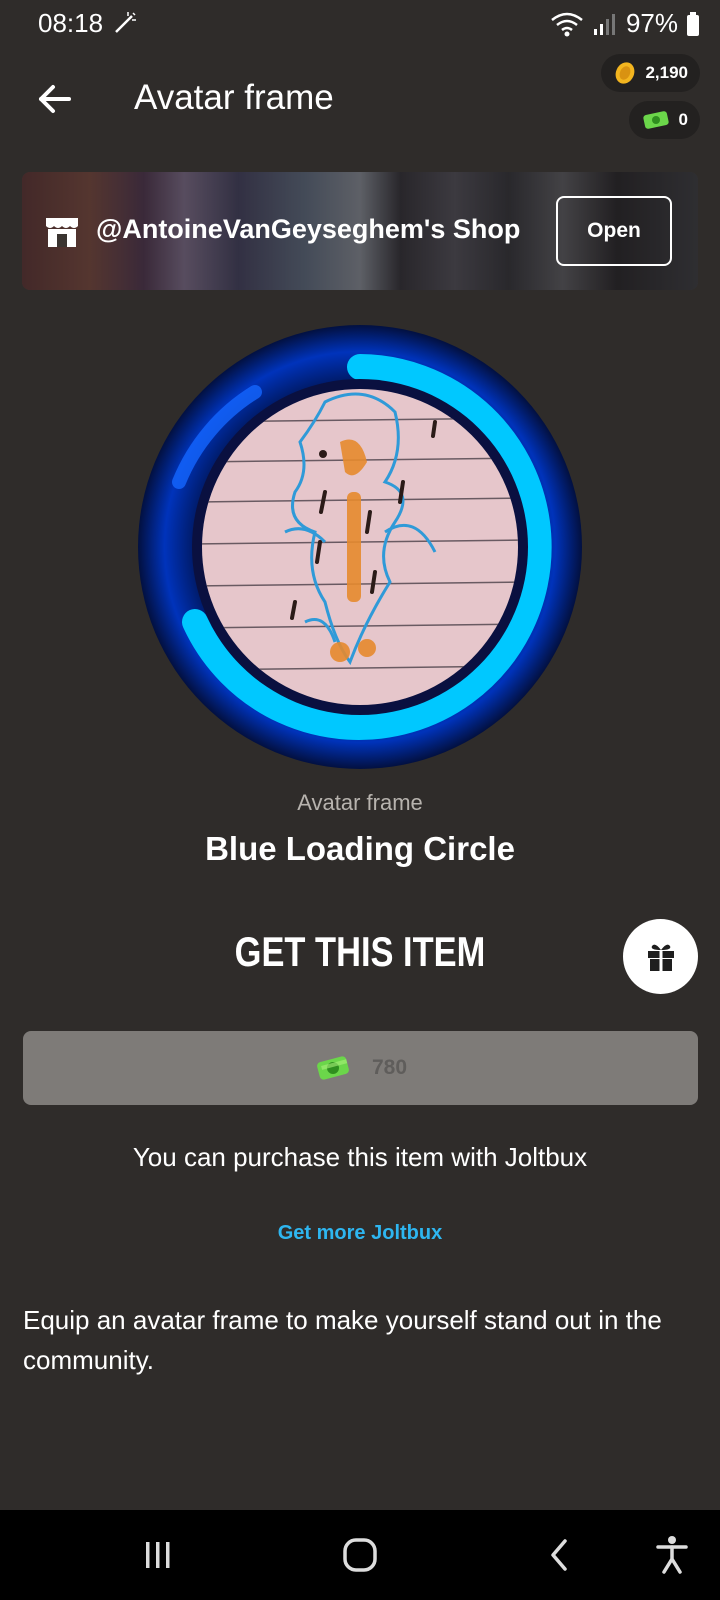 This screenshot has width=720, height=1600. What do you see at coordinates (604, 24) in the screenshot?
I see `signal-icon` at bounding box center [604, 24].